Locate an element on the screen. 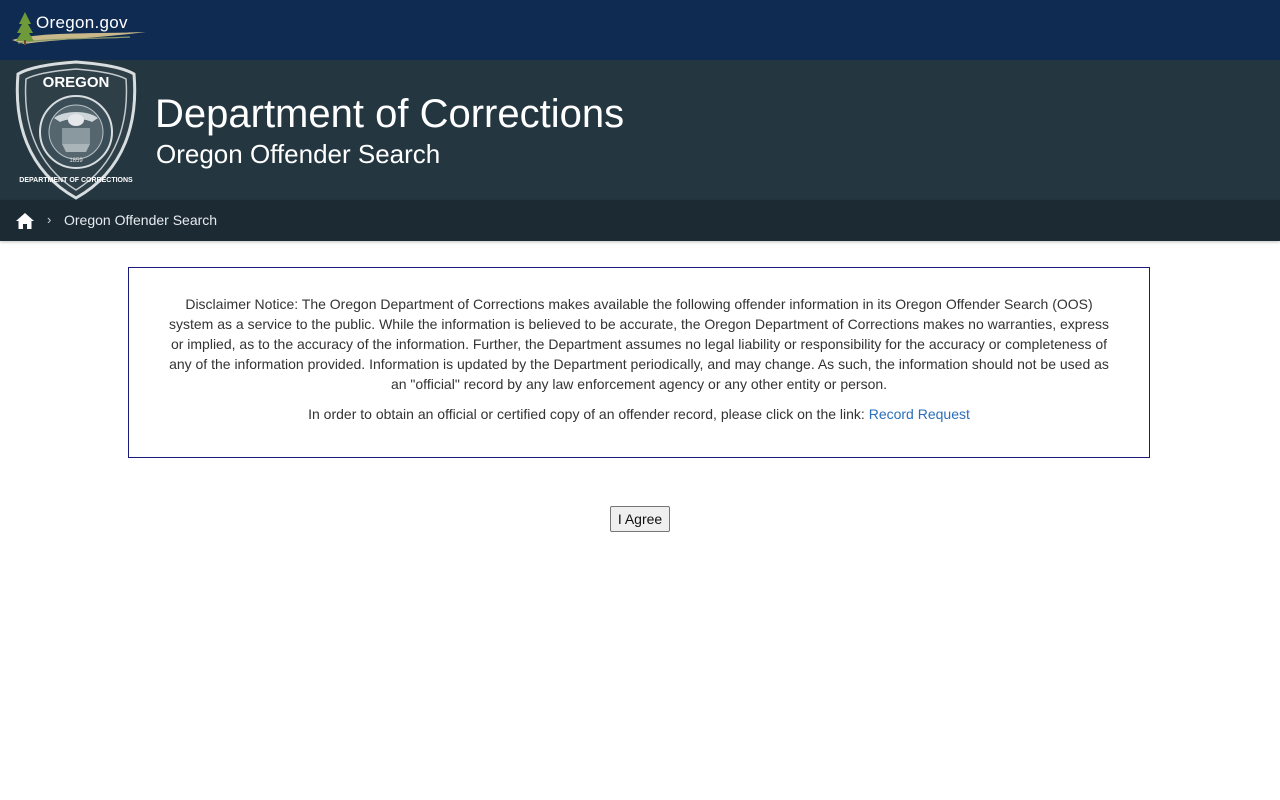 The height and width of the screenshot is (800, 1280). breadcrumb-home-link is located at coordinates (25, 221).